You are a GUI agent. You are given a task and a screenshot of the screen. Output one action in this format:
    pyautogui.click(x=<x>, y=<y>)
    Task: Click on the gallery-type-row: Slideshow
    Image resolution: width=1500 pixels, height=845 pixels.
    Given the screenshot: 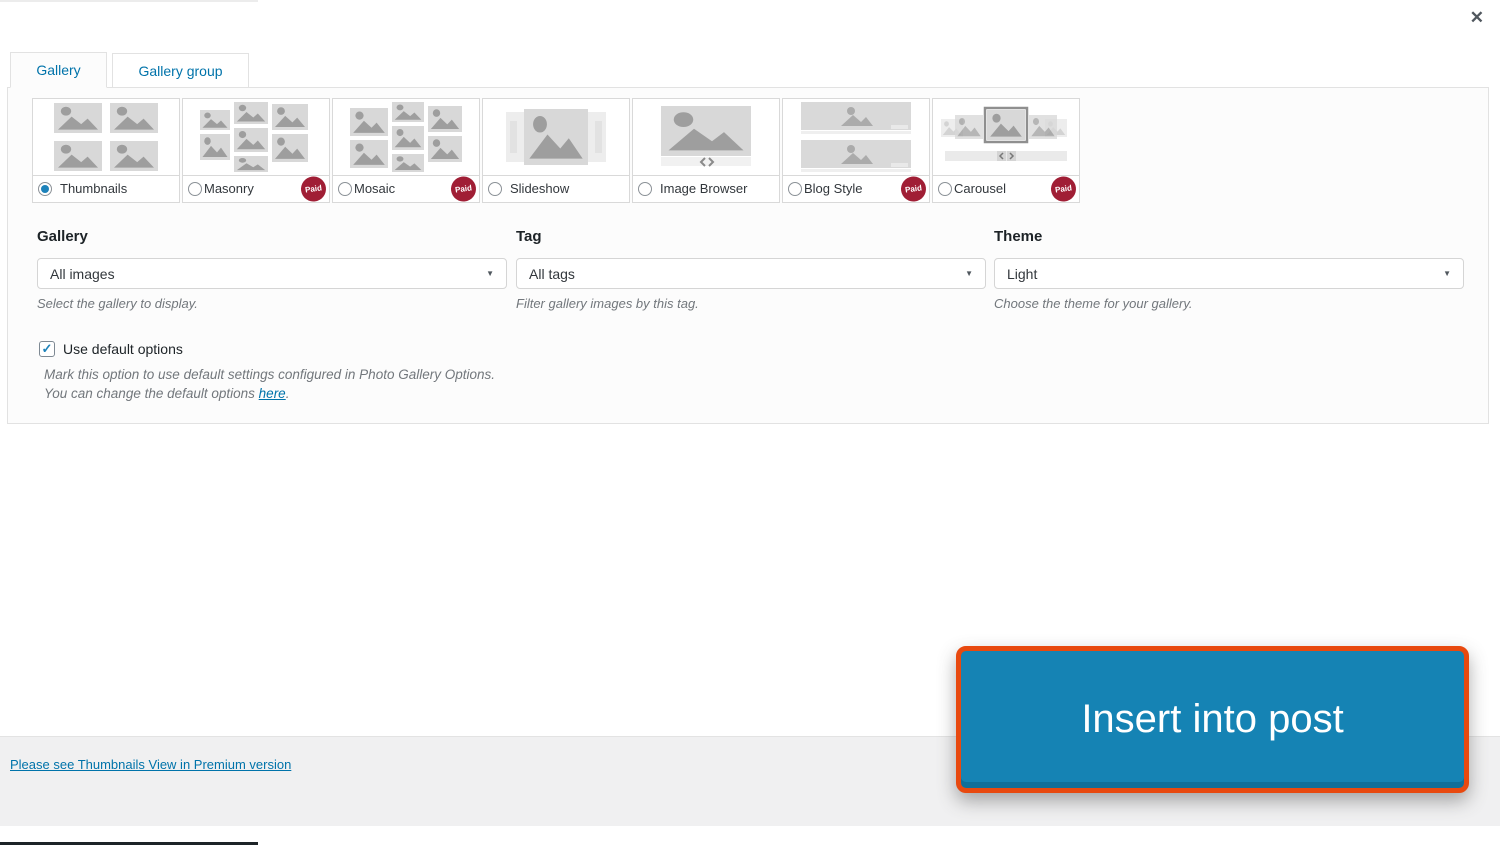 What is the action you would take?
    pyautogui.click(x=556, y=188)
    